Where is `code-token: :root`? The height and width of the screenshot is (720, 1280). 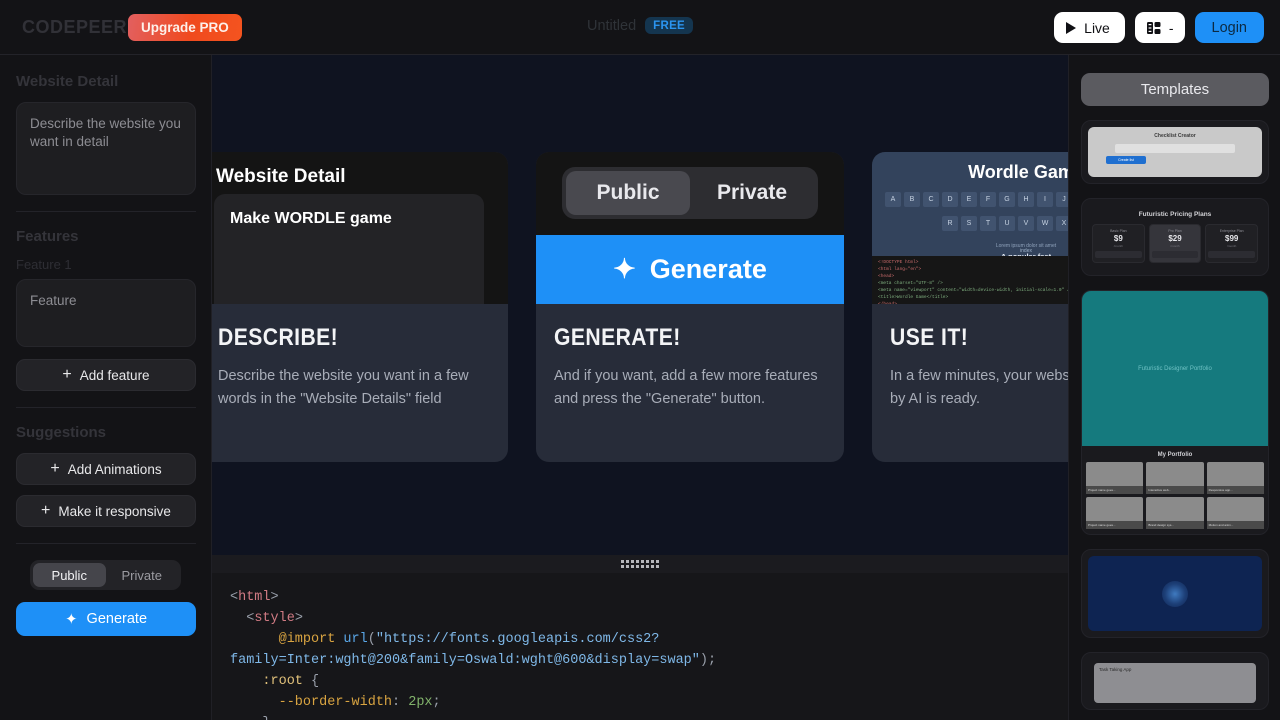
code-token: :root is located at coordinates (282, 681).